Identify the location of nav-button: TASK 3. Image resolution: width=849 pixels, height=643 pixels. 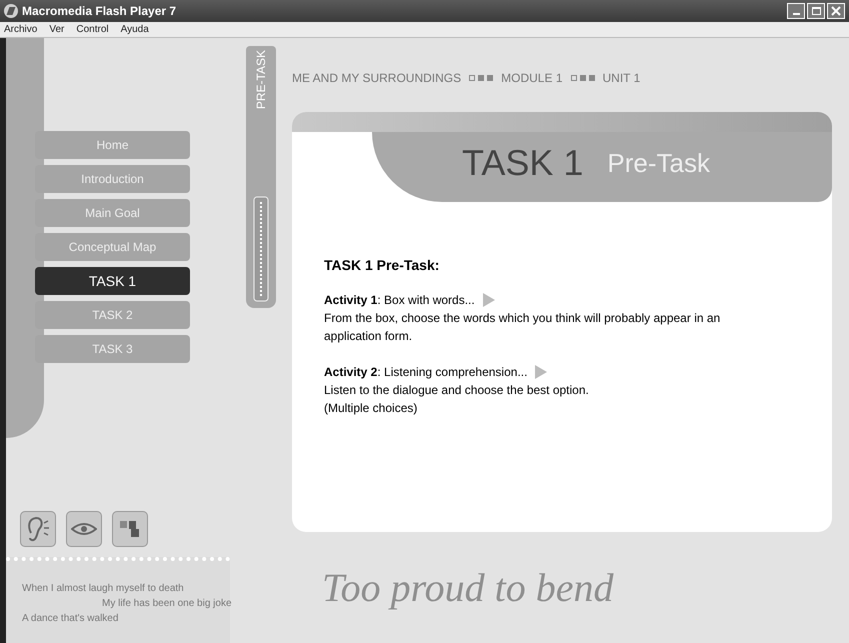
(112, 349).